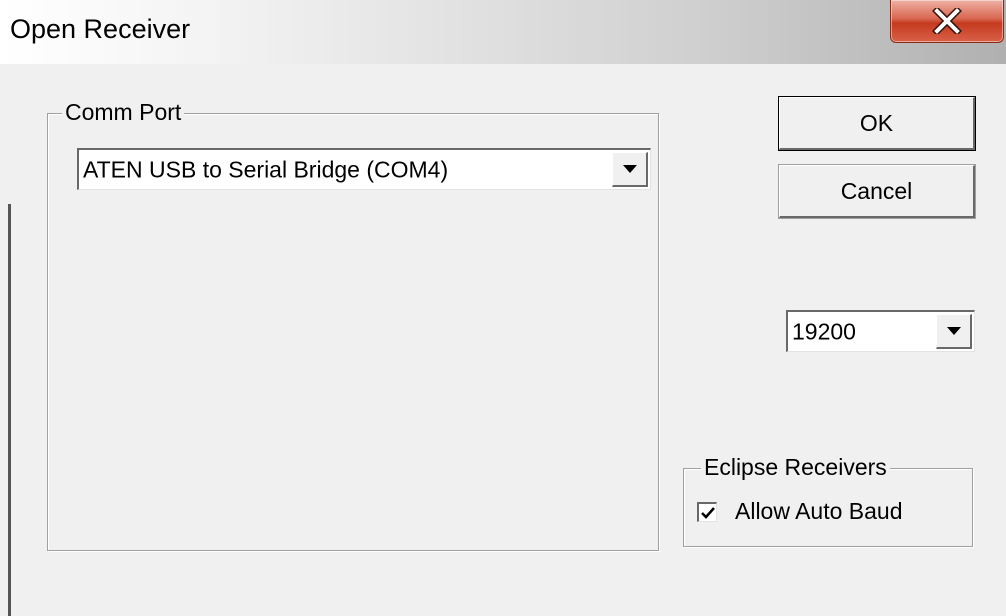  I want to click on comm-port-value: ATEN USB to Serial Bridge (COM4), so click(266, 169).